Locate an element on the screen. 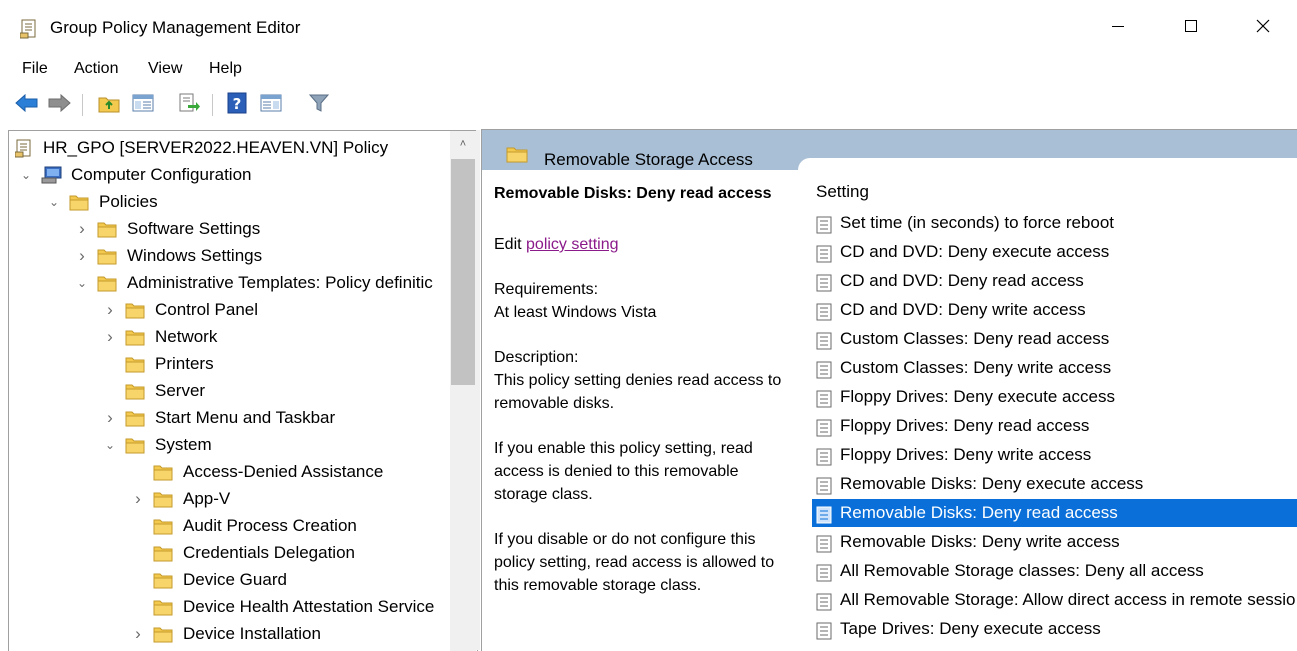 Image resolution: width=1297 pixels, height=651 pixels. setting-label: Floppy Drives: Deny write access is located at coordinates (966, 454).